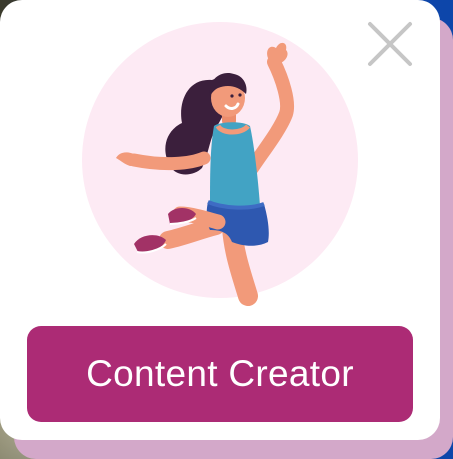 The height and width of the screenshot is (459, 453). I want to click on close-icon, so click(390, 44).